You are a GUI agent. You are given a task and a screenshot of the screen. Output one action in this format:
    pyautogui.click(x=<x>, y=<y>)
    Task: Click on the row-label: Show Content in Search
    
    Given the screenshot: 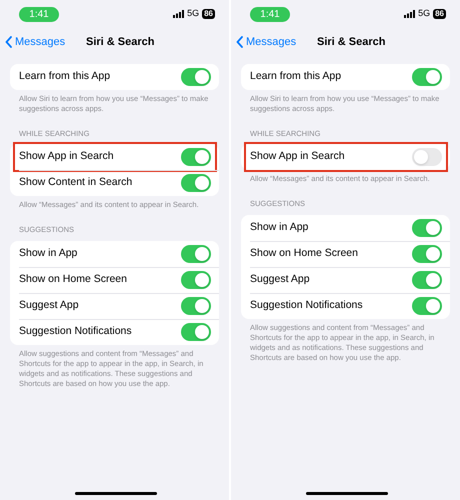 What is the action you would take?
    pyautogui.click(x=75, y=182)
    